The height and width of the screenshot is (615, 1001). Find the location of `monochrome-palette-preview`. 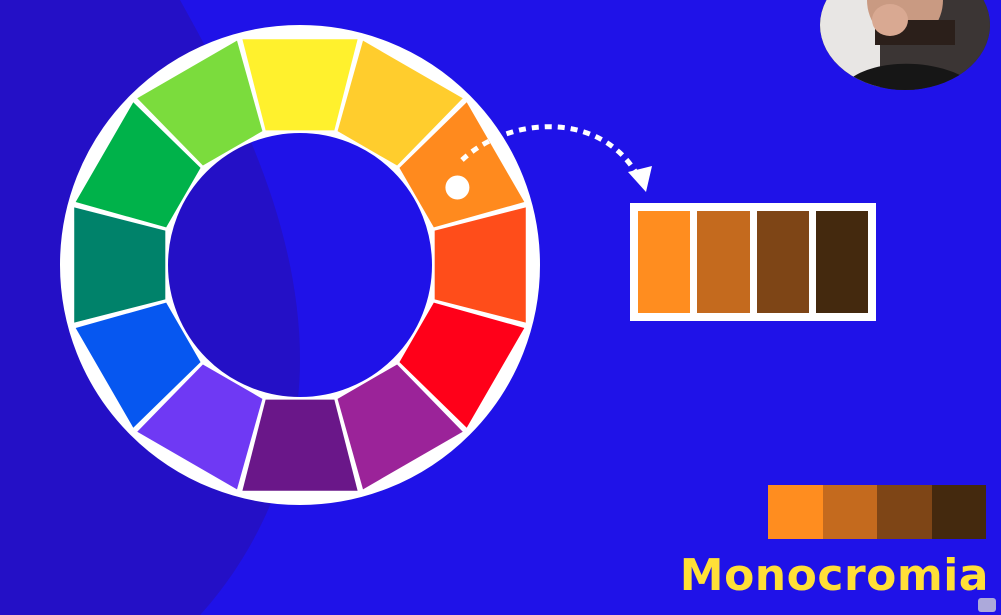

monochrome-palette-preview is located at coordinates (877, 512).